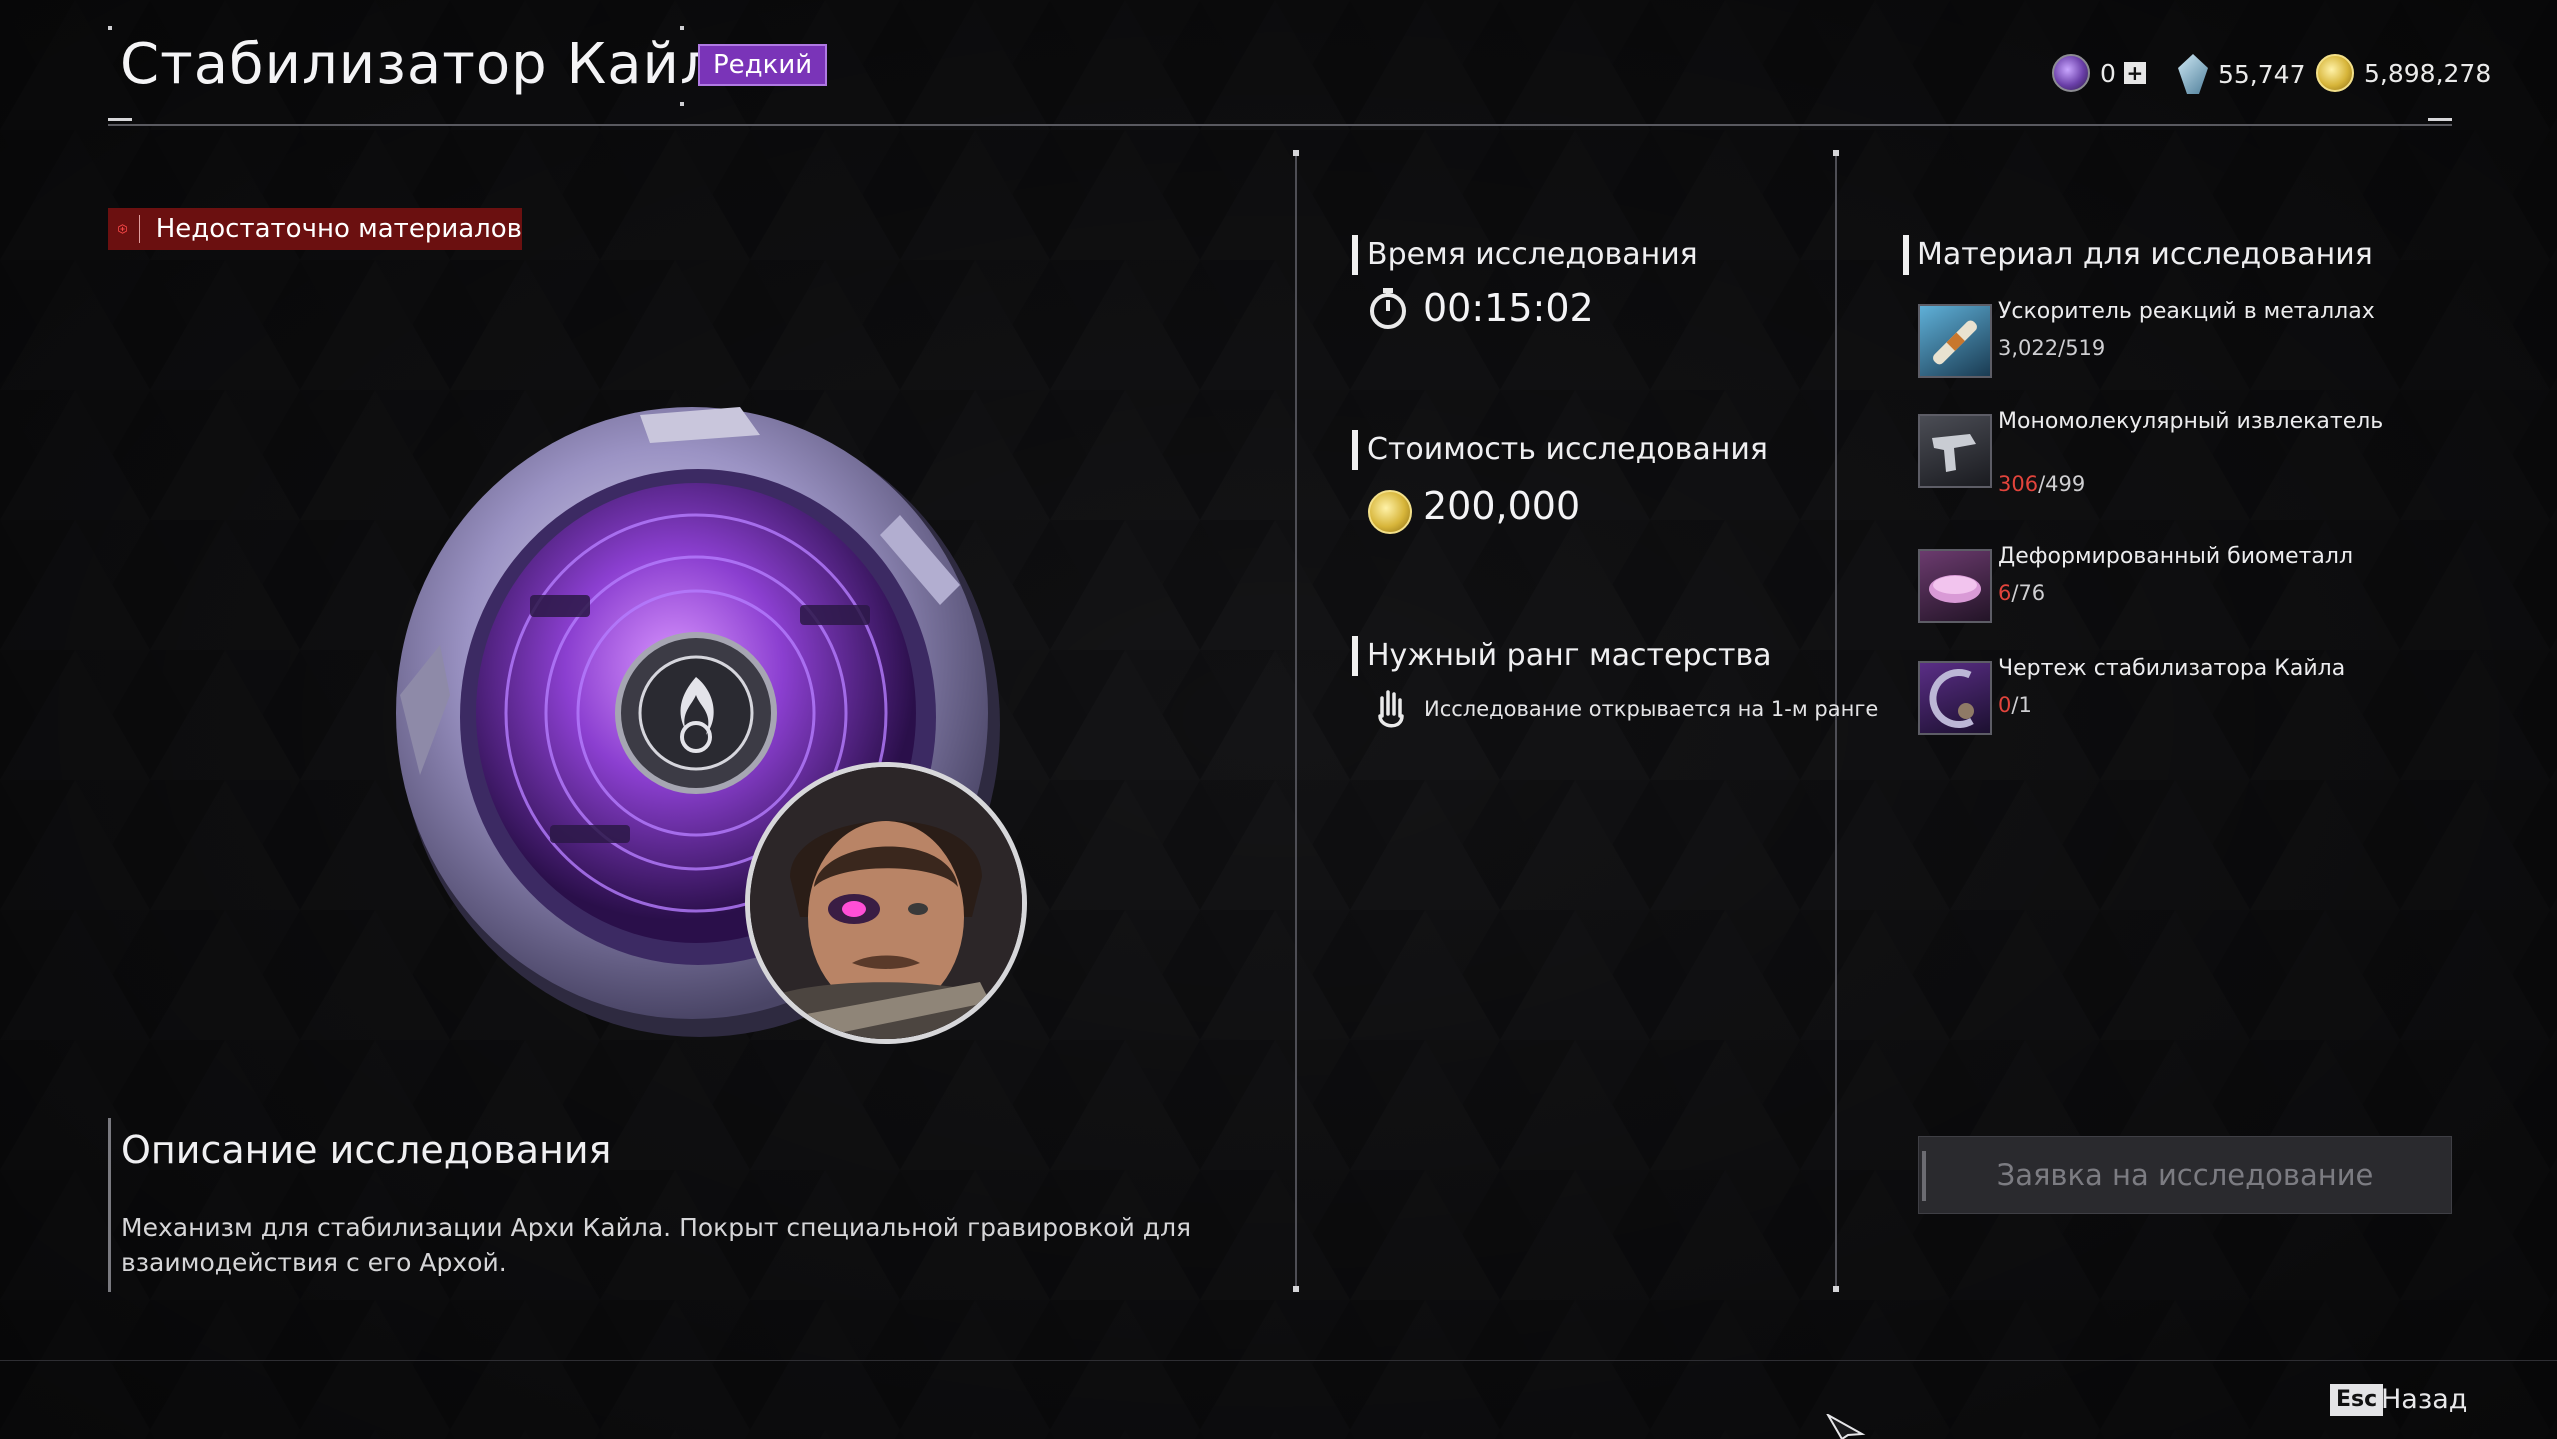  What do you see at coordinates (1836, 721) in the screenshot?
I see `column-divider-right` at bounding box center [1836, 721].